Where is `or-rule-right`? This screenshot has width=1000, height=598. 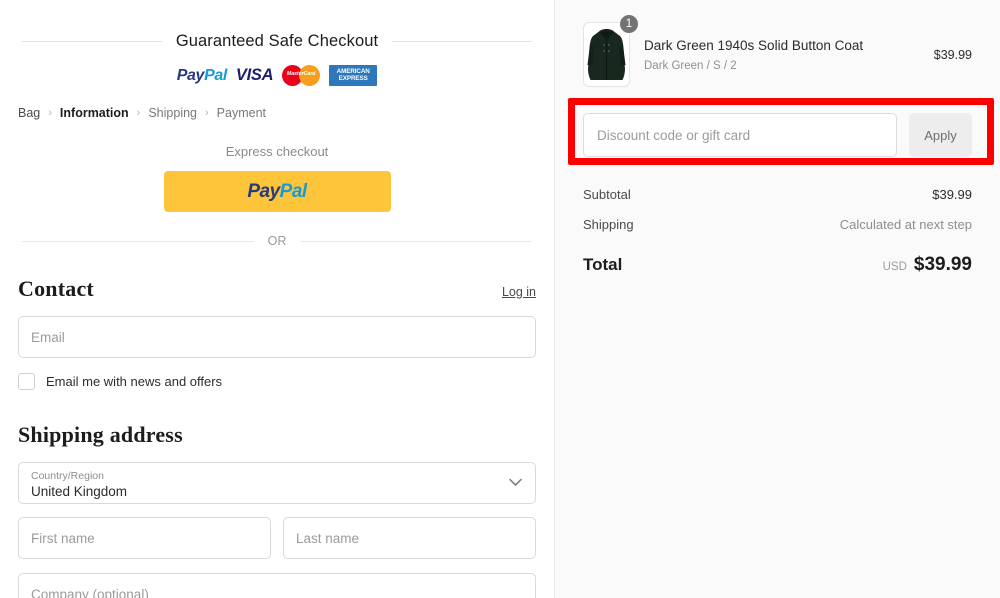
or-rule-right is located at coordinates (416, 241).